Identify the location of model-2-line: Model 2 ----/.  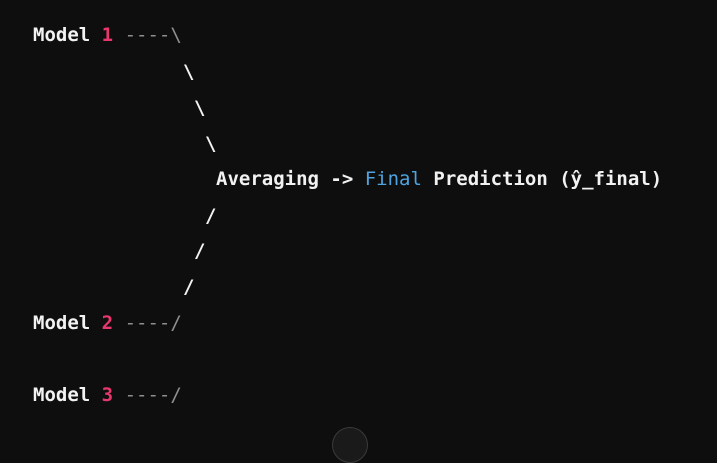
(107, 323).